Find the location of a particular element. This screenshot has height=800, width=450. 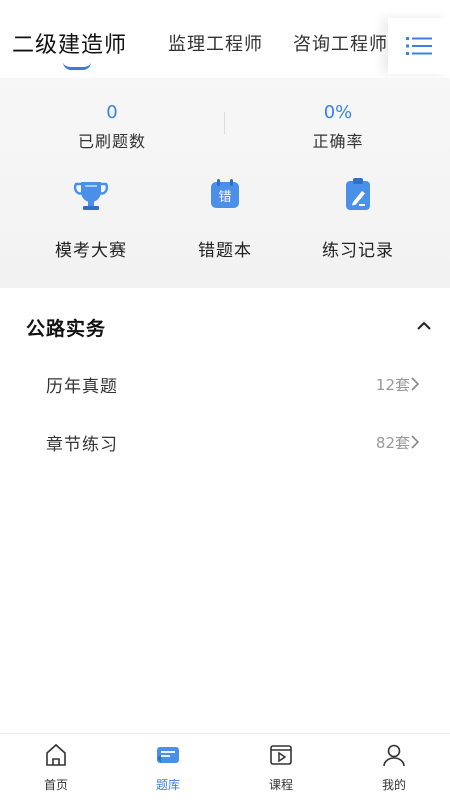

chapter-practice-label: 章节练习 is located at coordinates (82, 445).